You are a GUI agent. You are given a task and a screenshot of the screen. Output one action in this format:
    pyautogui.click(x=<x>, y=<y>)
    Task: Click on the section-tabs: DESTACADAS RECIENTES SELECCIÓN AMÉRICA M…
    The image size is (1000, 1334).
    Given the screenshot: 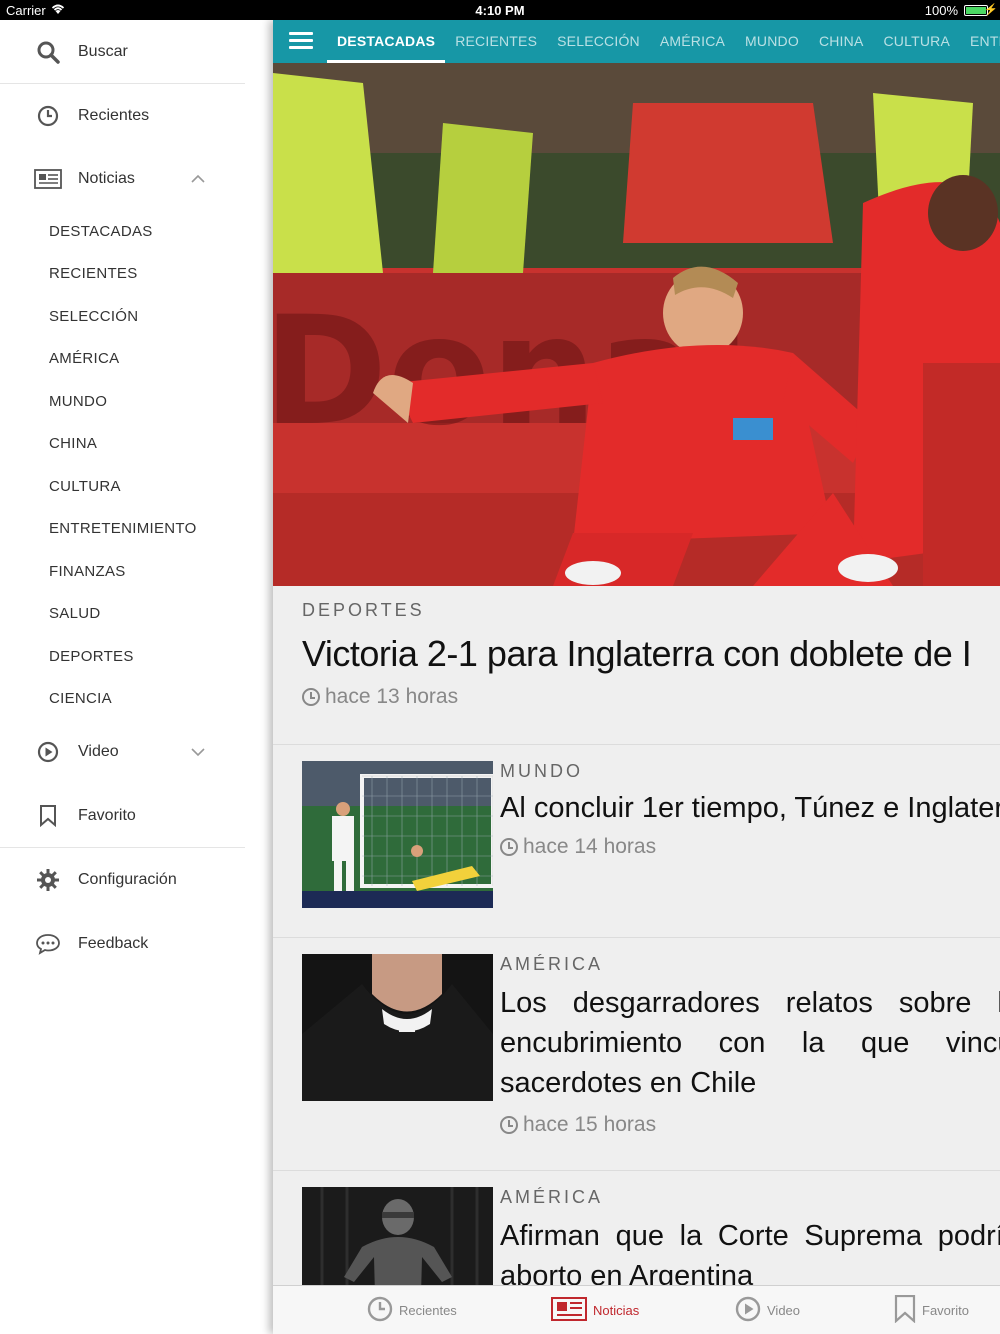 What is the action you would take?
    pyautogui.click(x=663, y=41)
    